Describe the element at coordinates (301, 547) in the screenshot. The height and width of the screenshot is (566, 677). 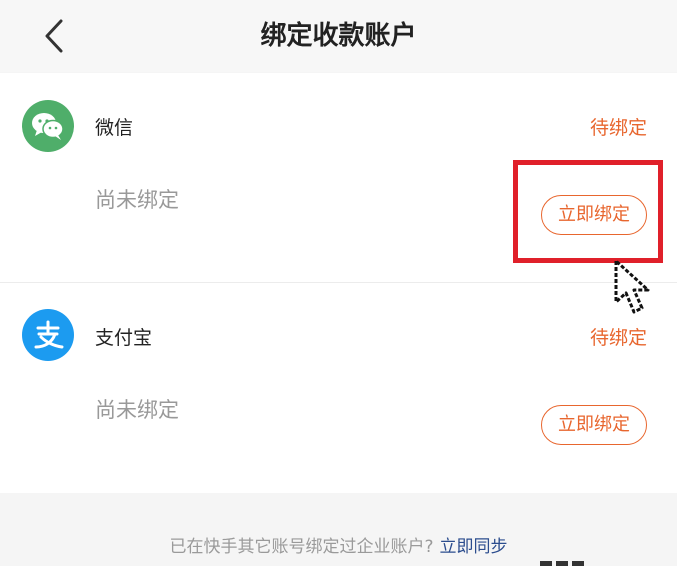
I see `footer-note-text: 已在快手其它账号绑定过企业账户?` at that location.